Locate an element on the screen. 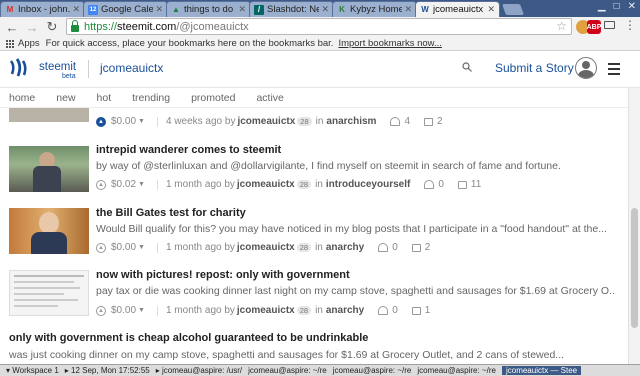  scrollbar-thumb is located at coordinates (634, 268).